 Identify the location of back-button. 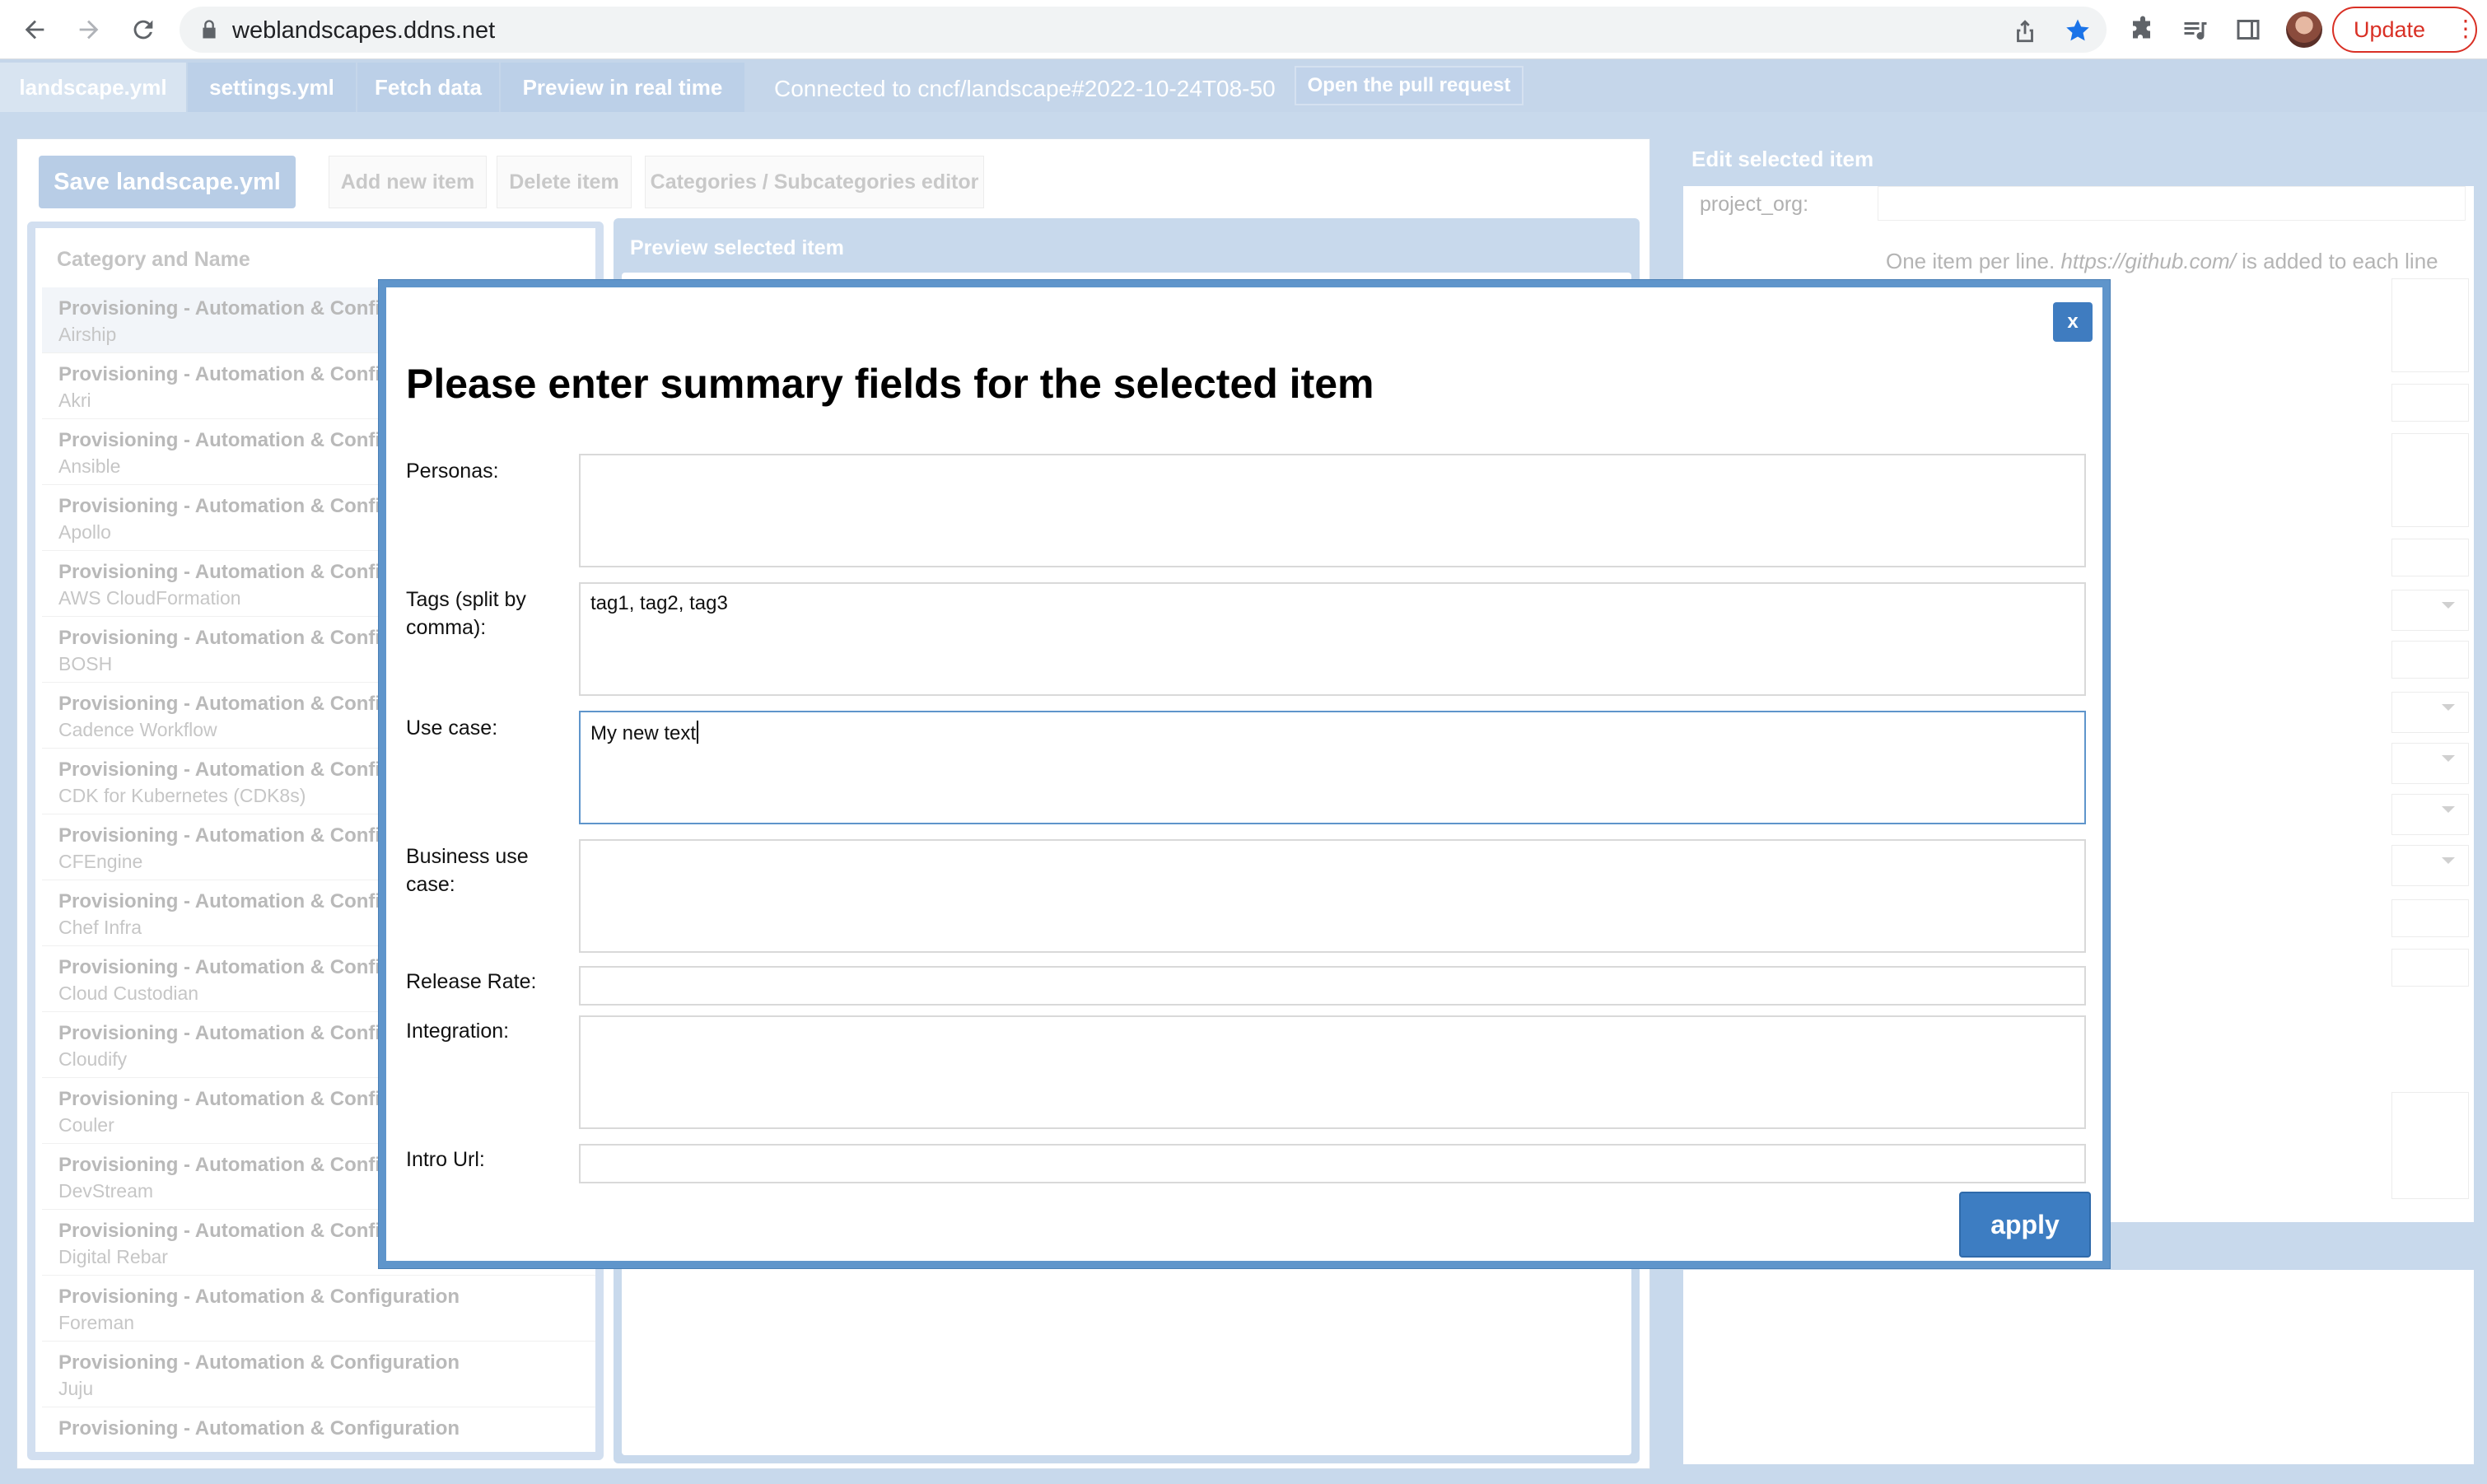
(34, 29).